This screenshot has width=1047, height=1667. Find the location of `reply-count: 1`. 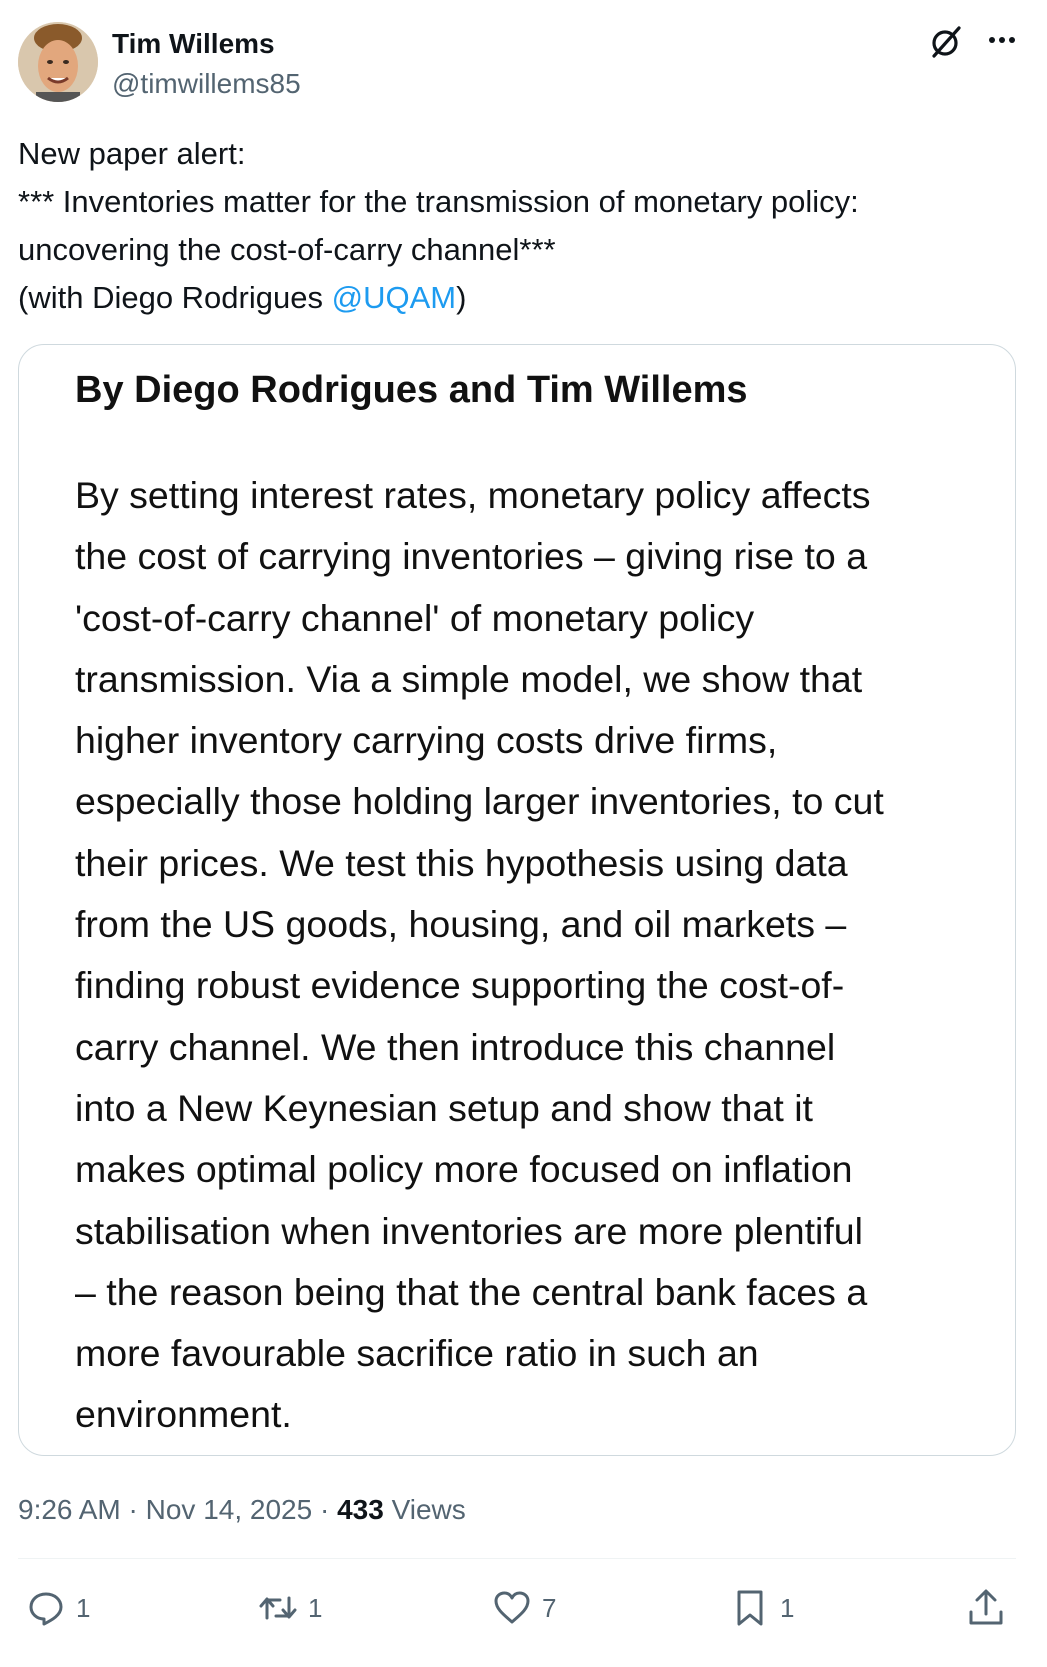

reply-count: 1 is located at coordinates (83, 1607).